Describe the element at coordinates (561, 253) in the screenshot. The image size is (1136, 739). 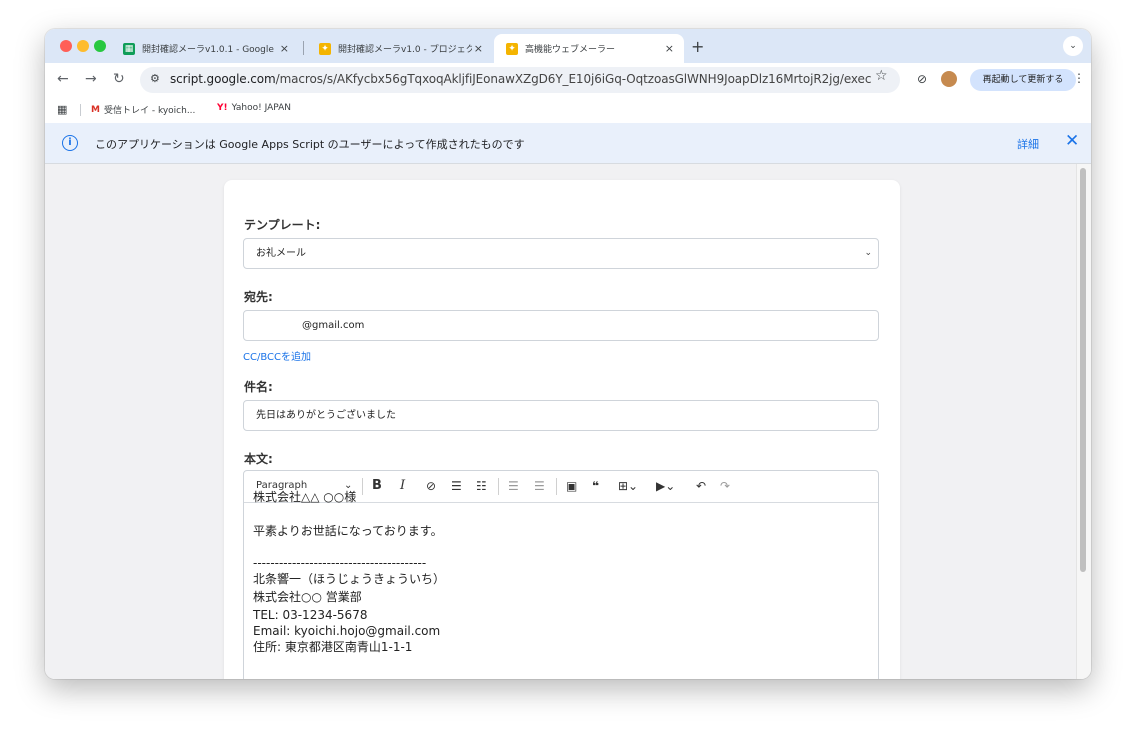
I see `template-select: お礼メール ⌄` at that location.